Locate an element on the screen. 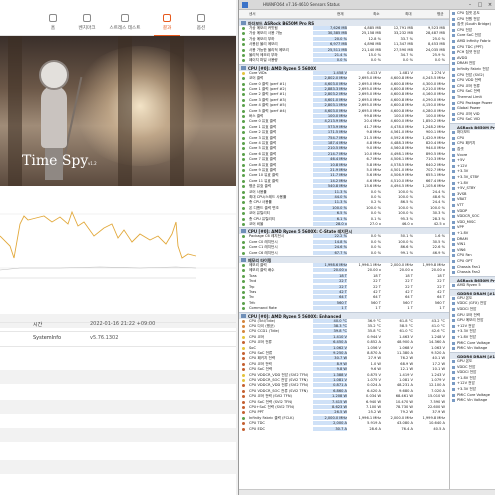 The height and width of the screenshot is (495, 495). nav-item-label: 벤치마크 is located at coordinates (87, 28).